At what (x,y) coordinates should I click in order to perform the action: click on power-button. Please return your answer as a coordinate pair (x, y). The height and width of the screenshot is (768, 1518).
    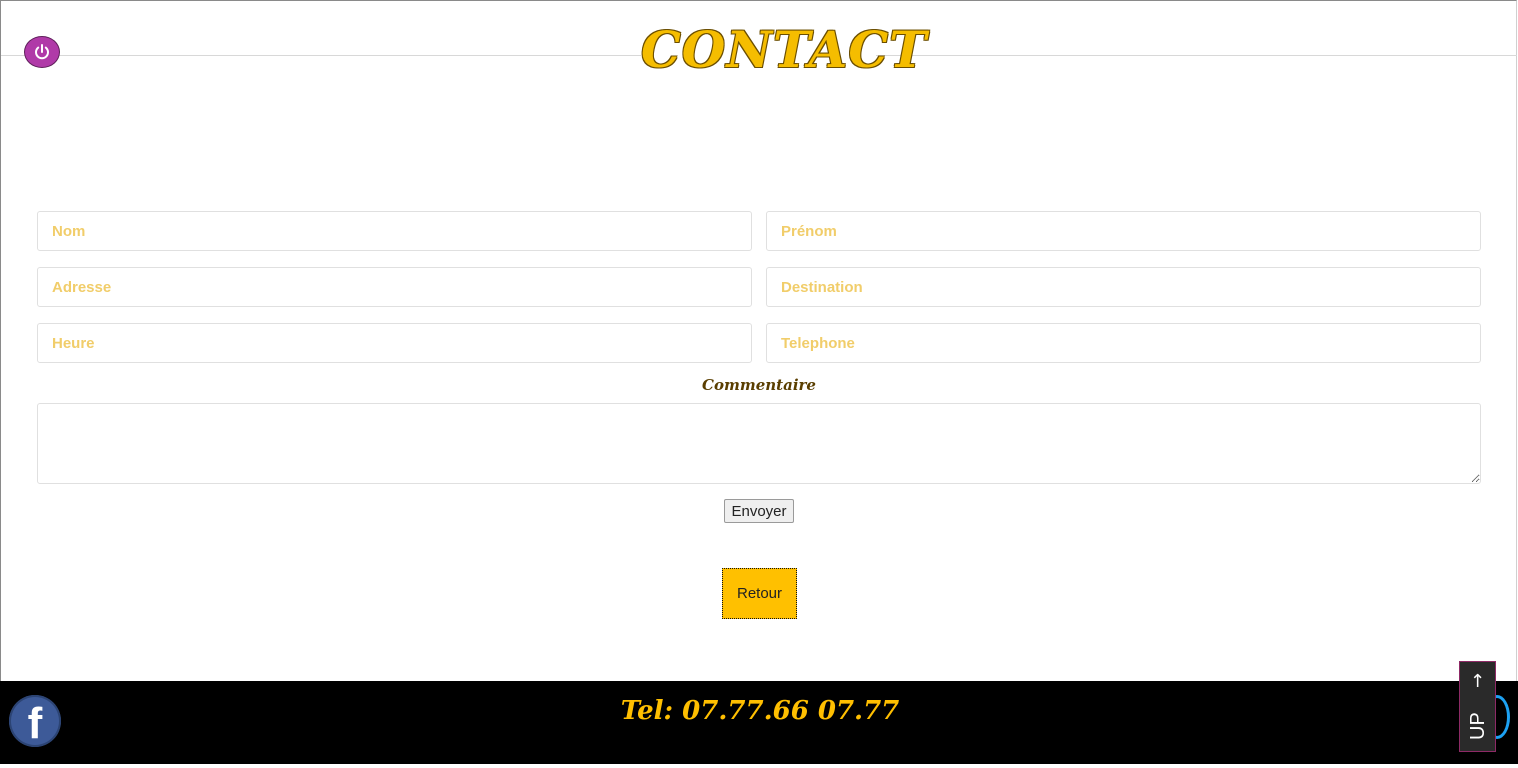
    Looking at the image, I should click on (42, 52).